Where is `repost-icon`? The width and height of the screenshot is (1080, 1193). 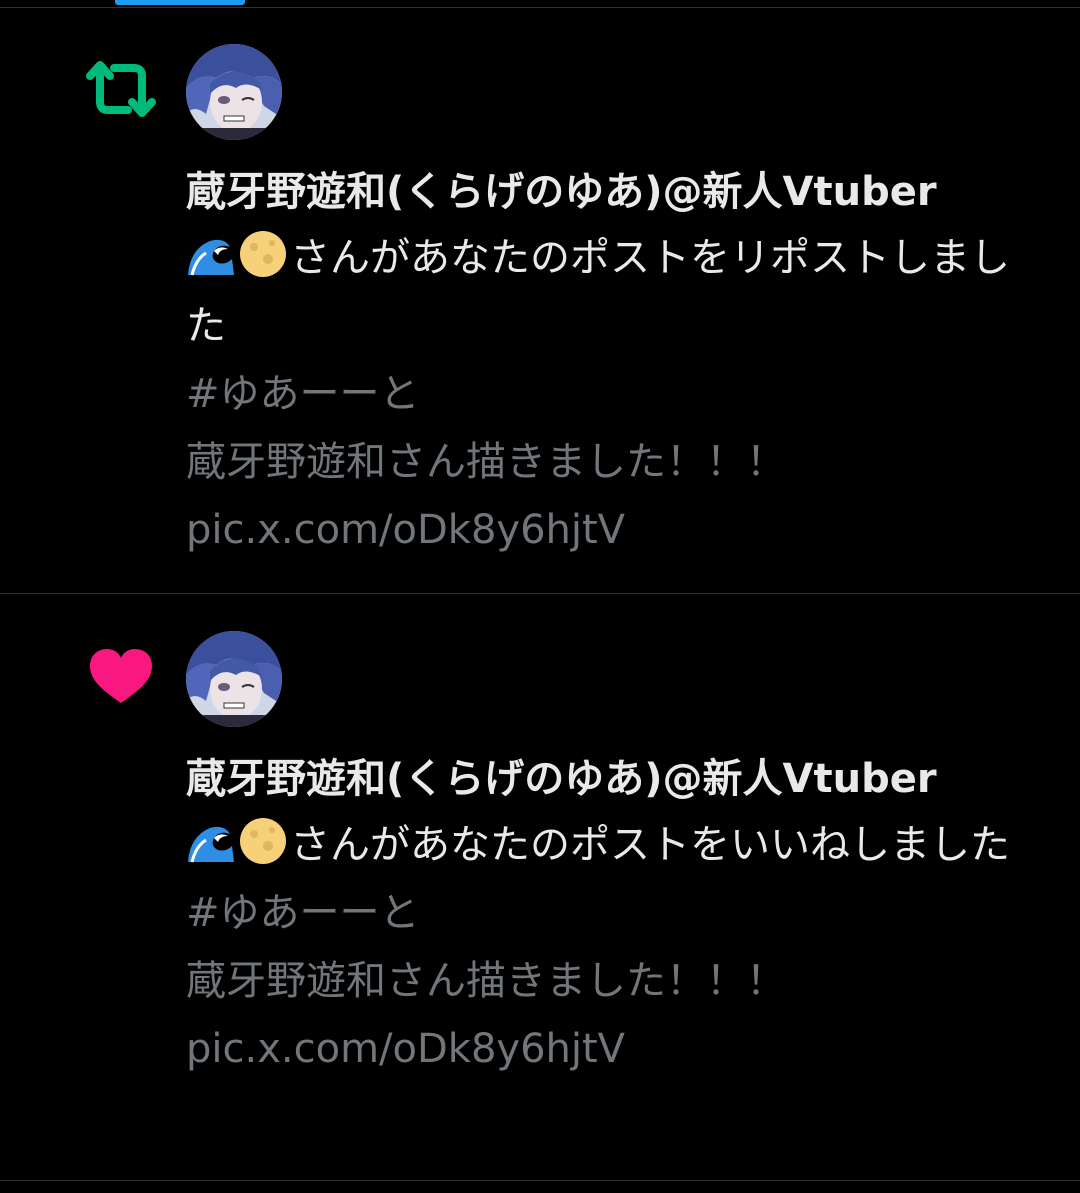 repost-icon is located at coordinates (121, 89).